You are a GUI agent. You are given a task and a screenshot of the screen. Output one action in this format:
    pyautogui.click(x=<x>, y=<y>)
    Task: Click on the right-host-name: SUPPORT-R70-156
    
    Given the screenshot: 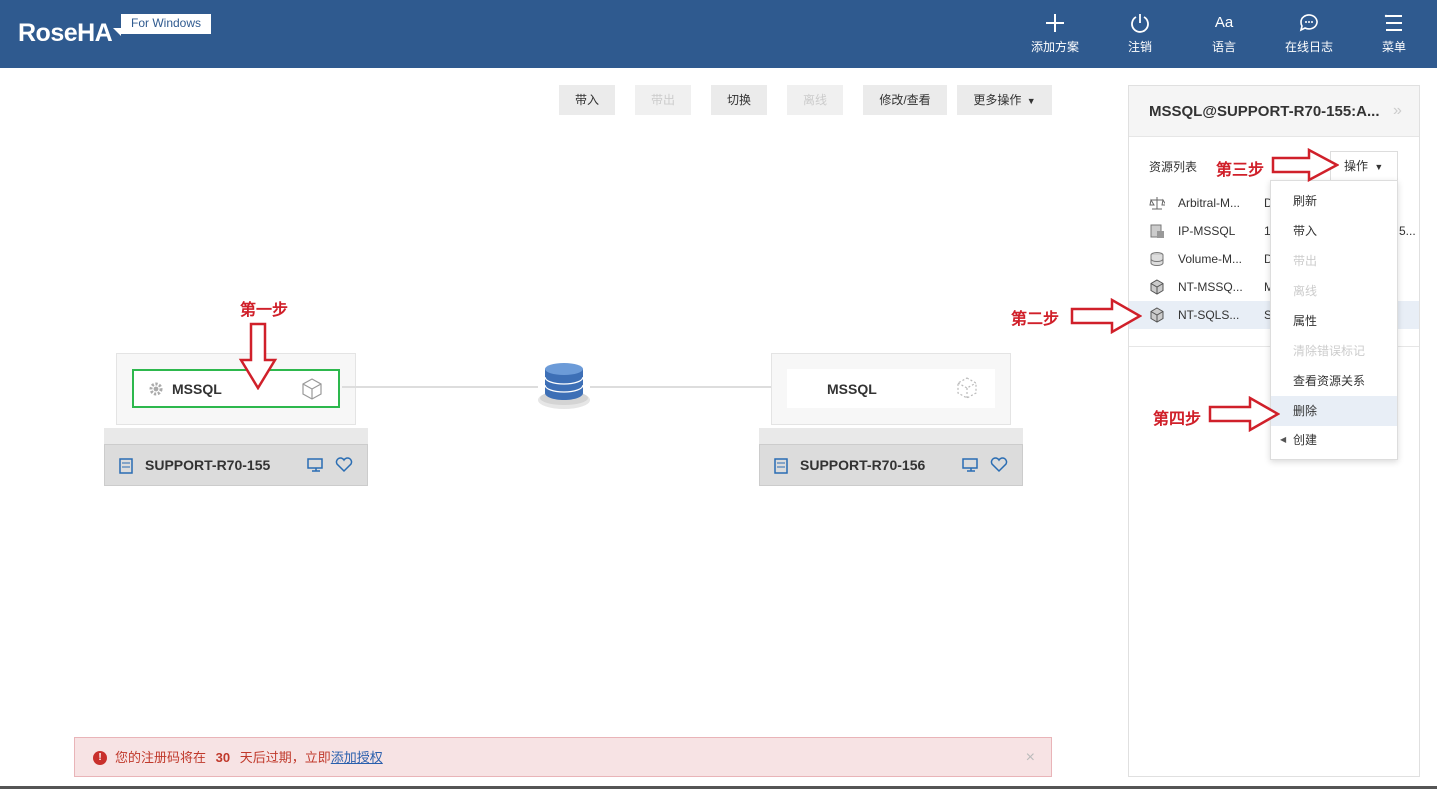 What is the action you would take?
    pyautogui.click(x=863, y=465)
    